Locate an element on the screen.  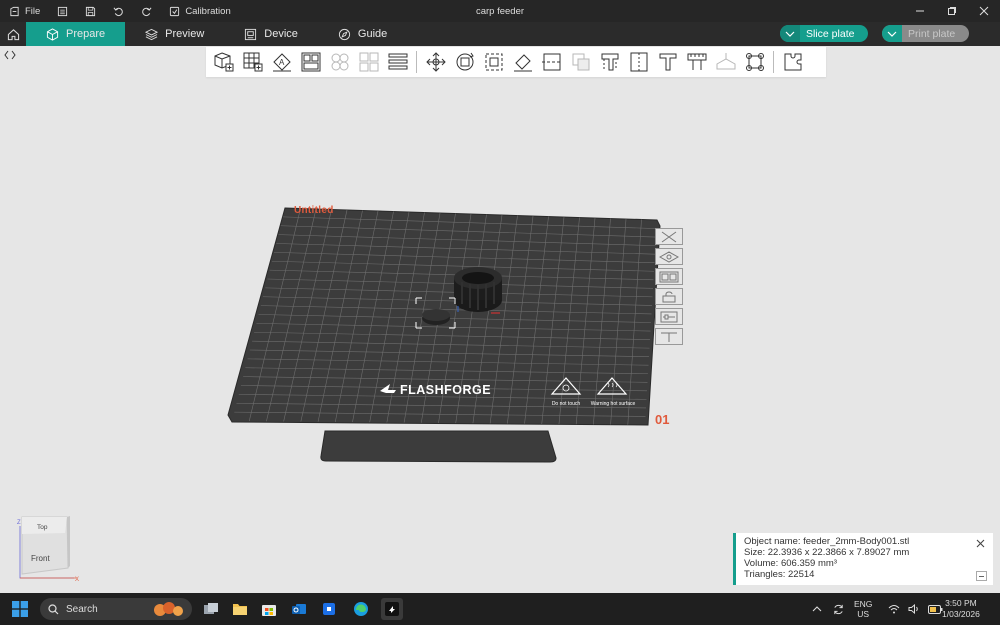
region-code: US is located at coordinates (863, 614).